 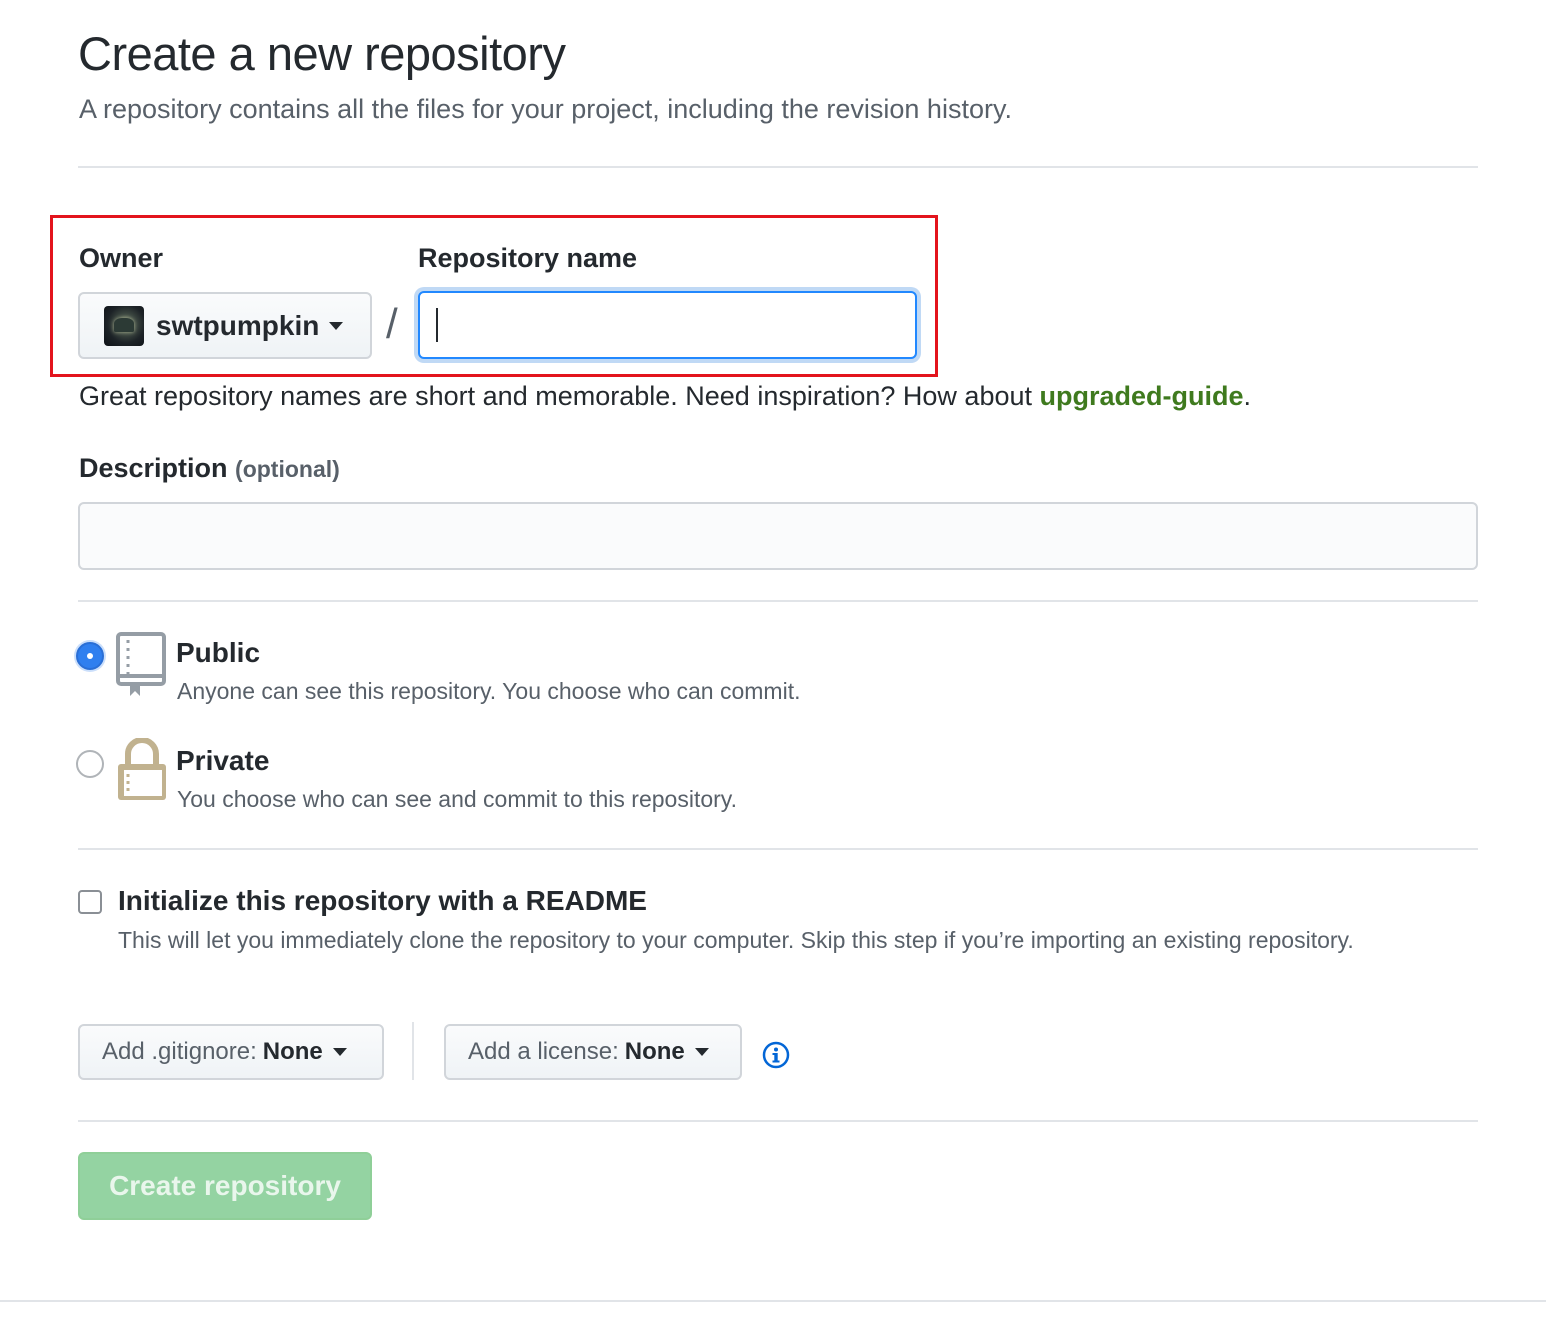 I want to click on owner-label: Owner, so click(x=121, y=258).